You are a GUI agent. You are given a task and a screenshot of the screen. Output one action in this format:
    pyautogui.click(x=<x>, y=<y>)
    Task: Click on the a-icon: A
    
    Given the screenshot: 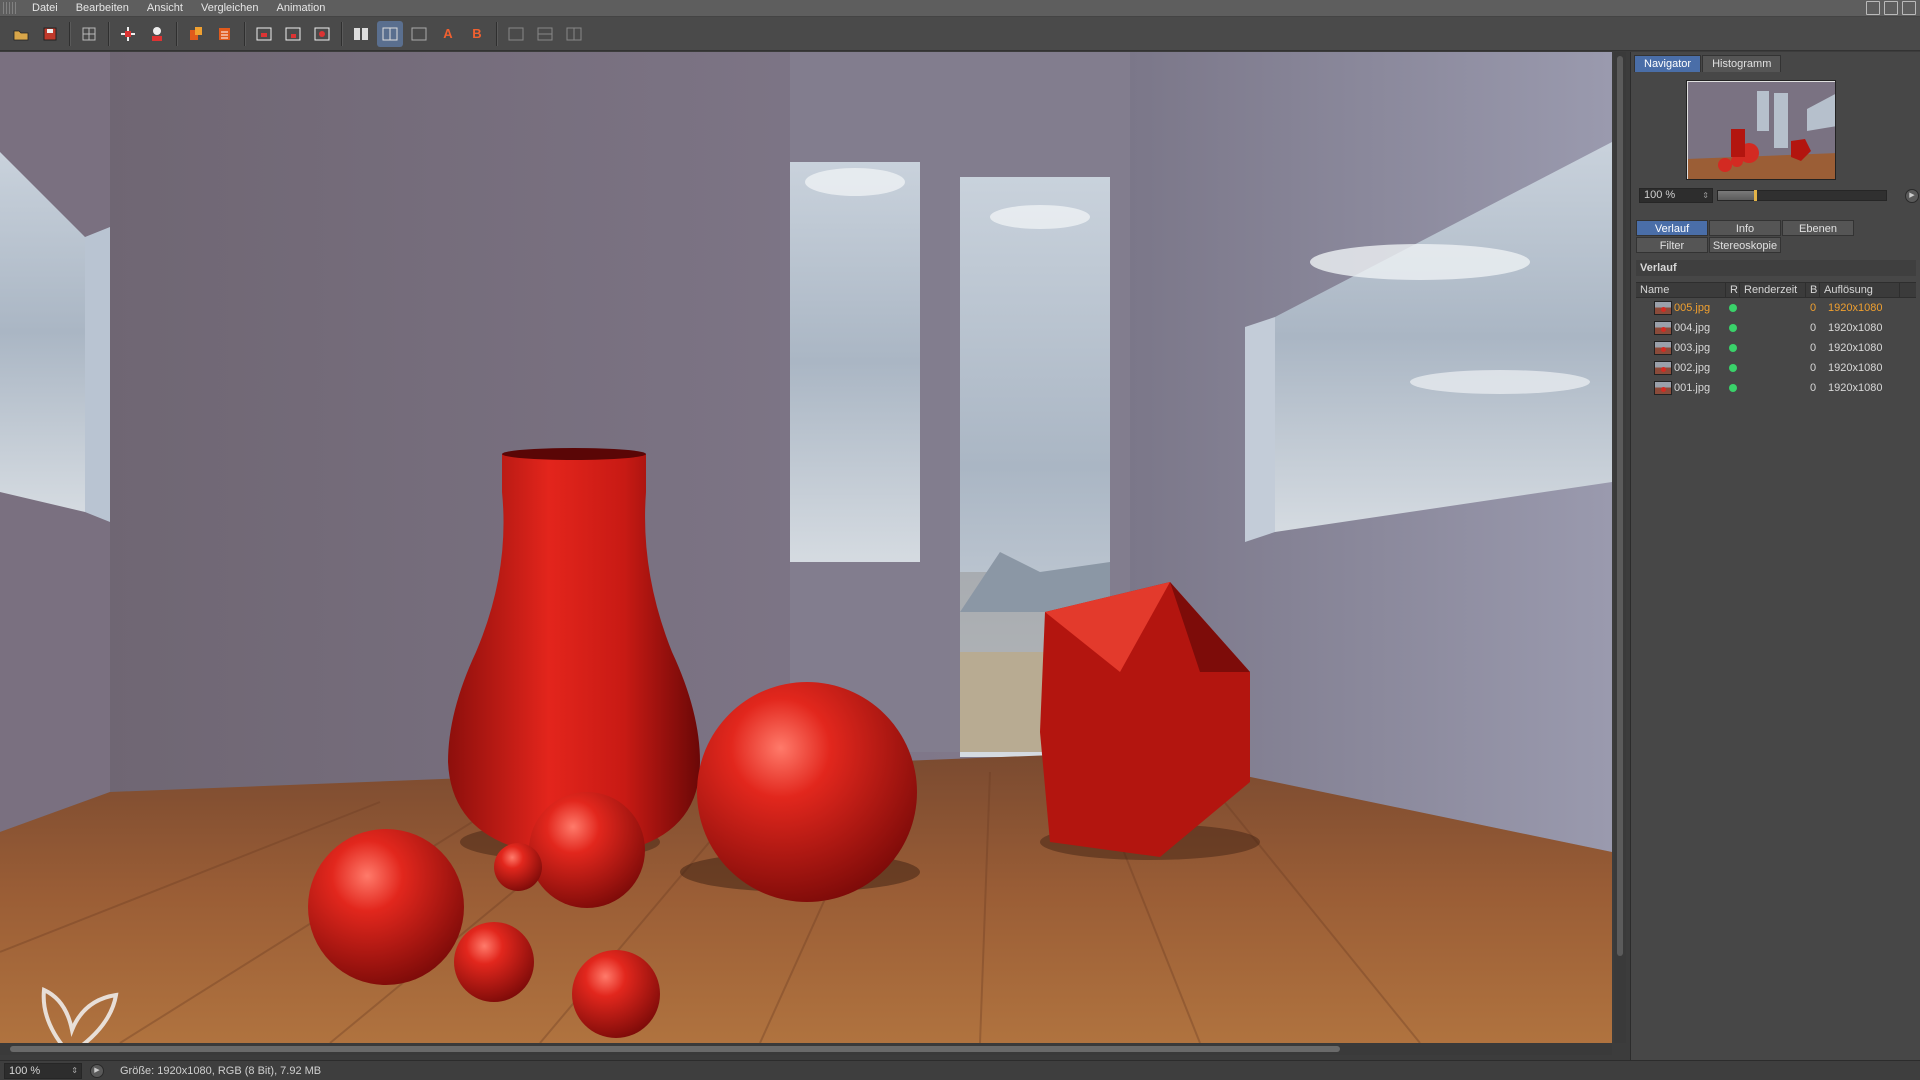 What is the action you would take?
    pyautogui.click(x=448, y=33)
    